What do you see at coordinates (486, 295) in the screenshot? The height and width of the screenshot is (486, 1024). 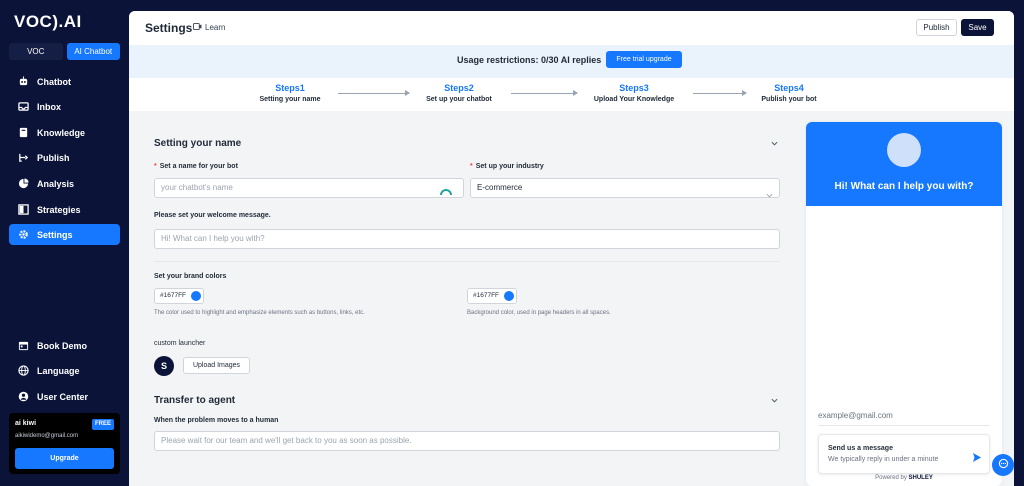 I see `header-color-value: #1677FF` at bounding box center [486, 295].